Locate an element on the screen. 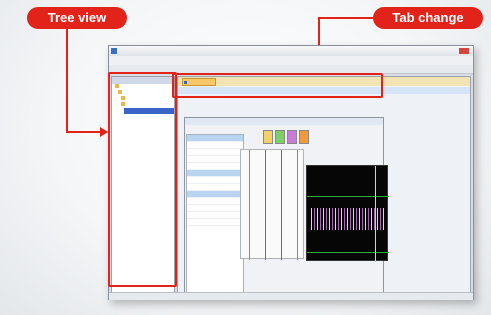 The width and height of the screenshot is (491, 315). tab-change-arrow-line is located at coordinates (346, 18).